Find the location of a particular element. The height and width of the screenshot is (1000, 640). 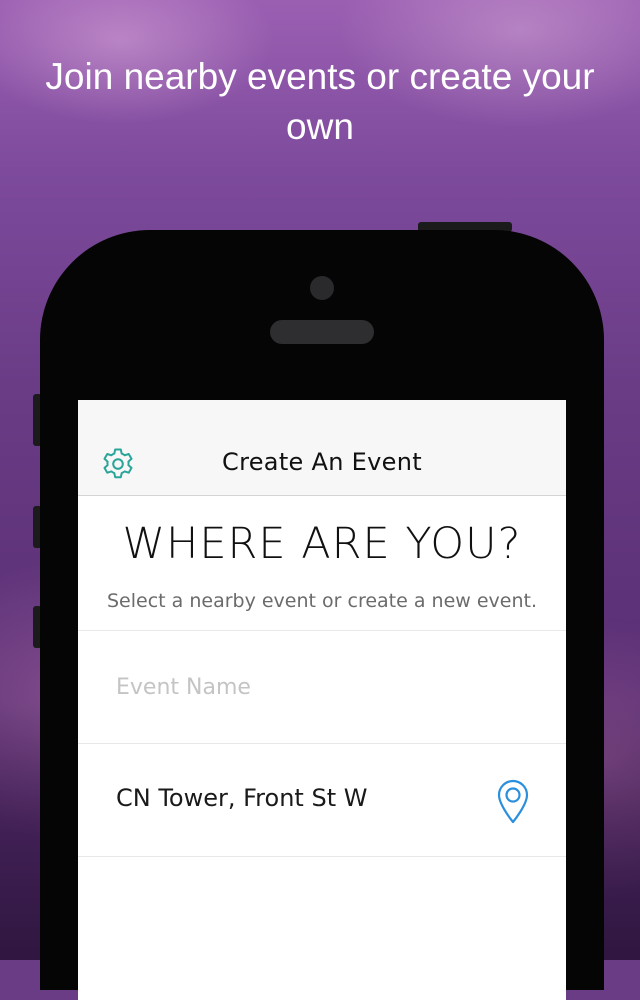

location-pin-icon is located at coordinates (513, 801).